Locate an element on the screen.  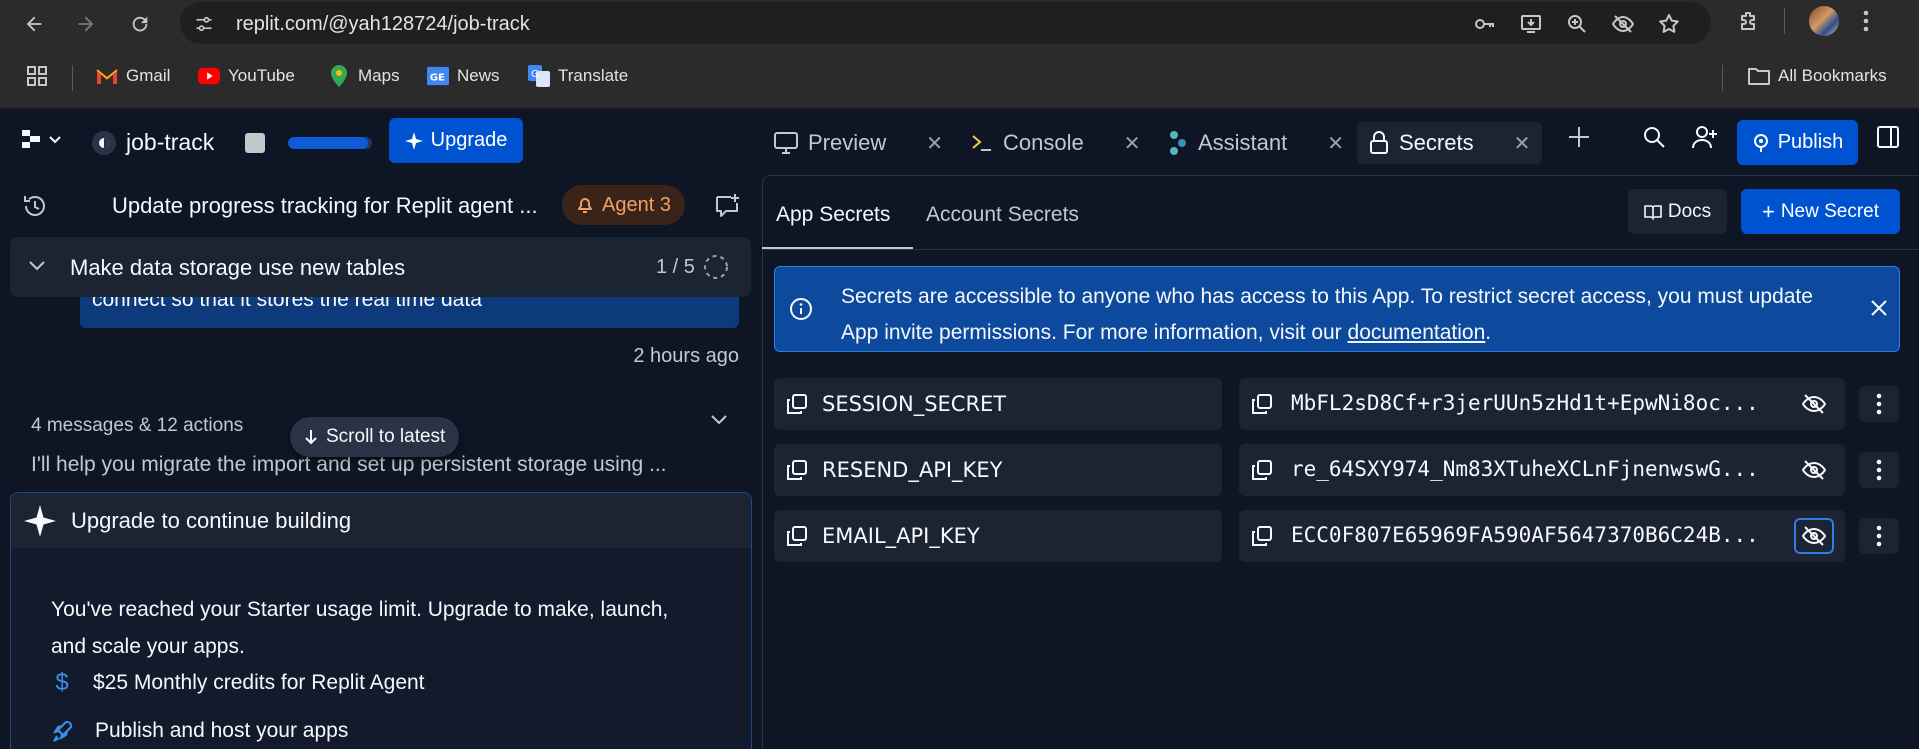
bookmark-maps: Maps is located at coordinates (364, 76).